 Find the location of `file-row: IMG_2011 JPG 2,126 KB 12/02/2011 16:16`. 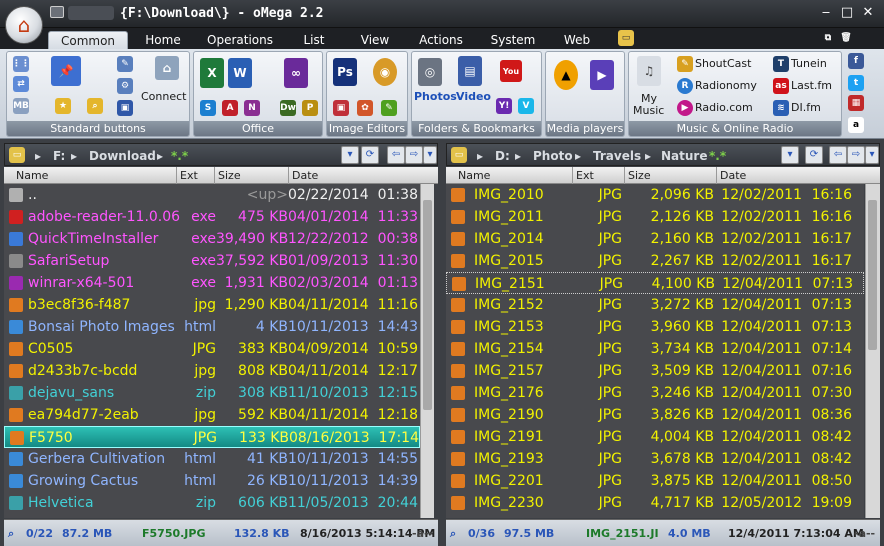

file-row: IMG_2011 JPG 2,126 KB 12/02/2011 16:16 is located at coordinates (655, 217).